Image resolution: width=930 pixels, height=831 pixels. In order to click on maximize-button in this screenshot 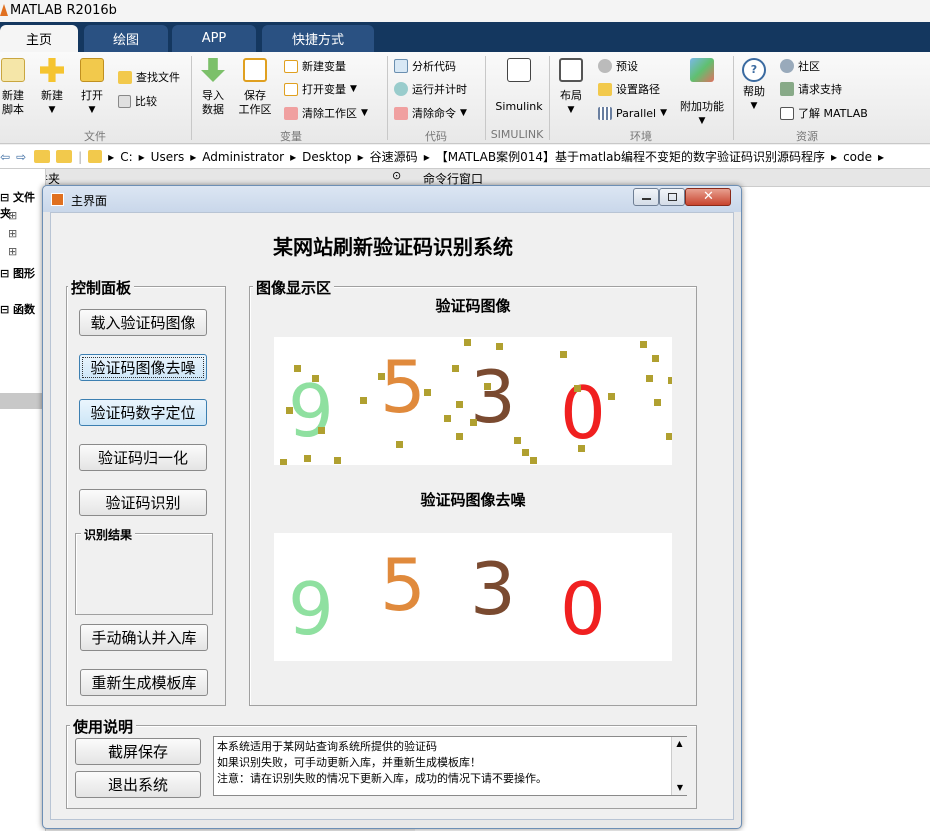, I will do `click(672, 197)`.